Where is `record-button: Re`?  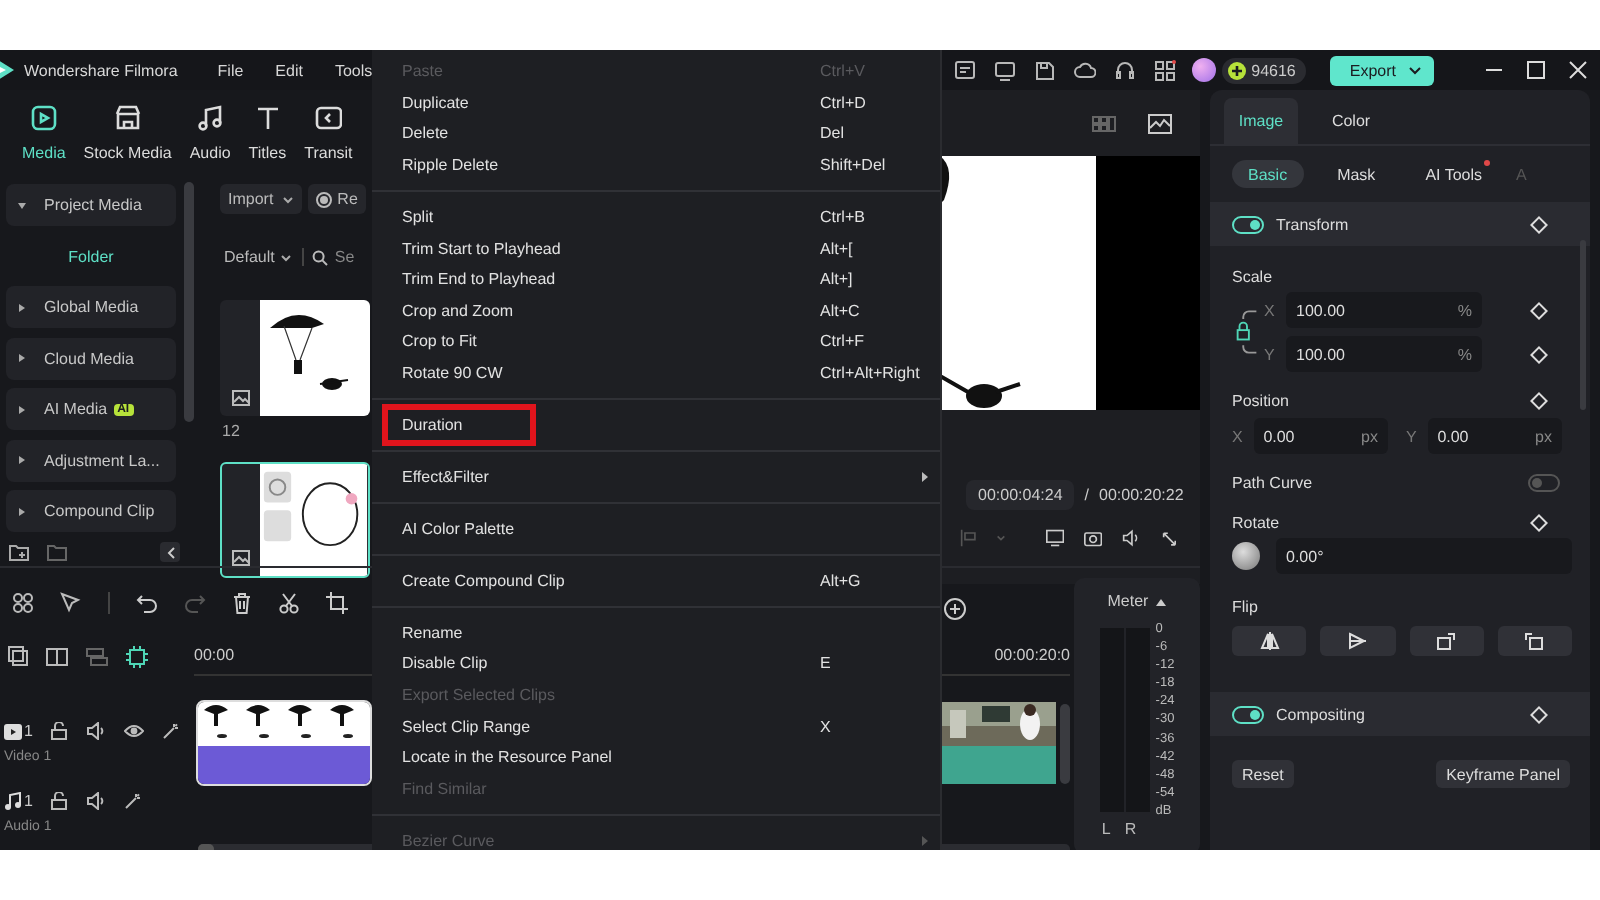 record-button: Re is located at coordinates (336, 199).